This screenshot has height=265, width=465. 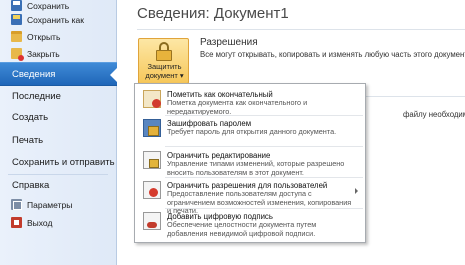 What do you see at coordinates (58, 140) in the screenshot?
I see `sidebar-item-print: Печать` at bounding box center [58, 140].